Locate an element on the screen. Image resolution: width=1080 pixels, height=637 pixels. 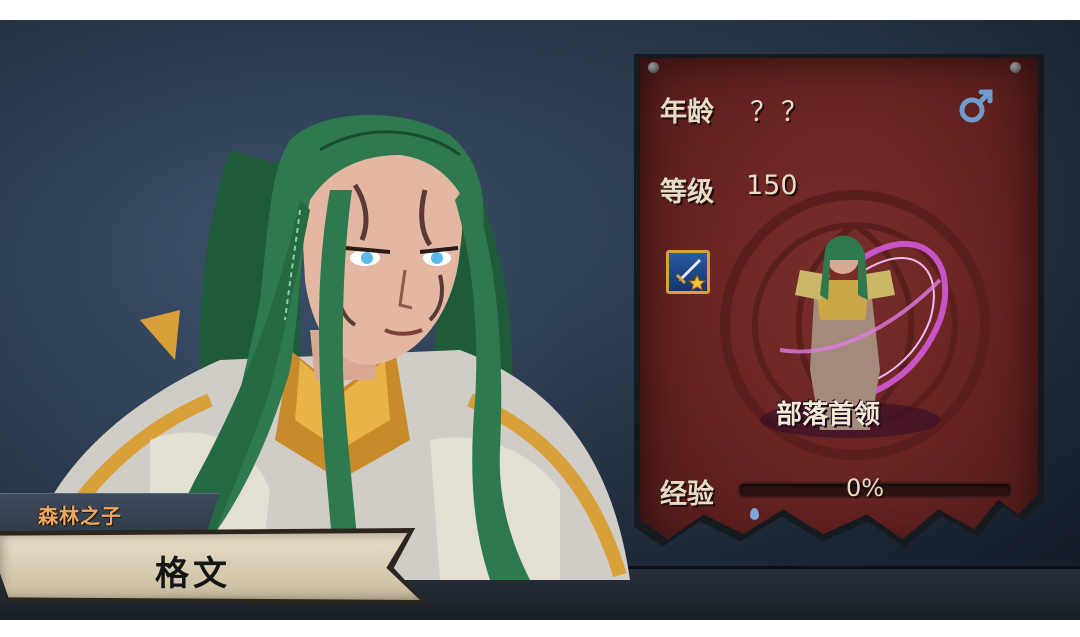
class-name: 部落首领 is located at coordinates (828, 415).